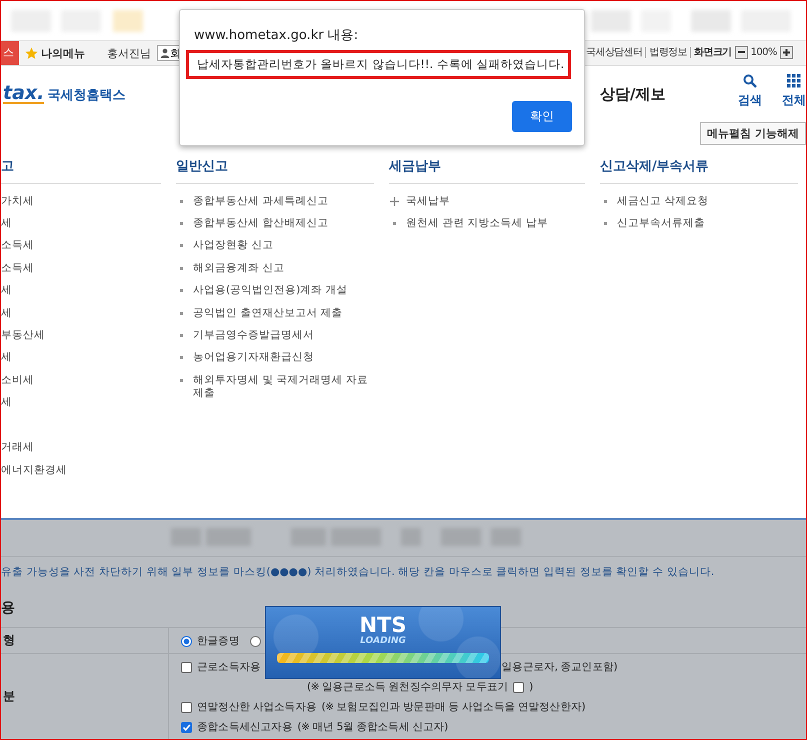 This screenshot has width=807, height=740. What do you see at coordinates (244, 727) in the screenshot?
I see `checkbox-label: 종합소득세신고자용` at bounding box center [244, 727].